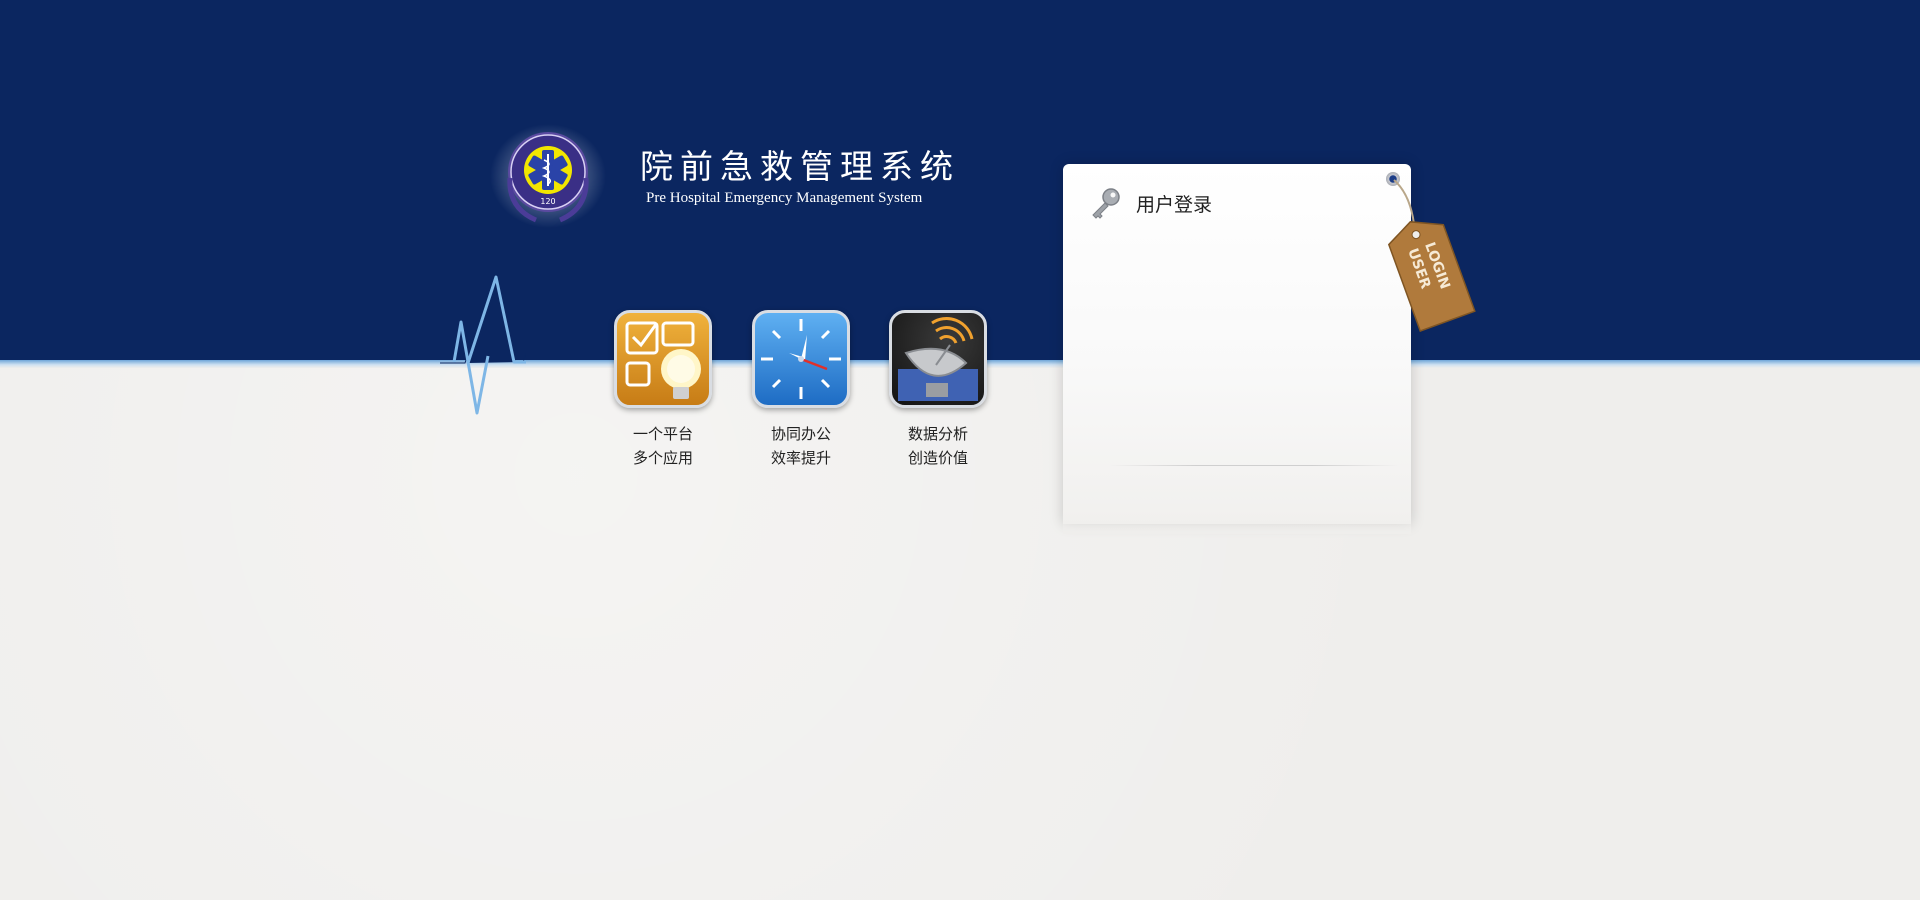  Describe the element at coordinates (937, 446) in the screenshot. I see `feature-caption: 数据分析 创造价值` at that location.